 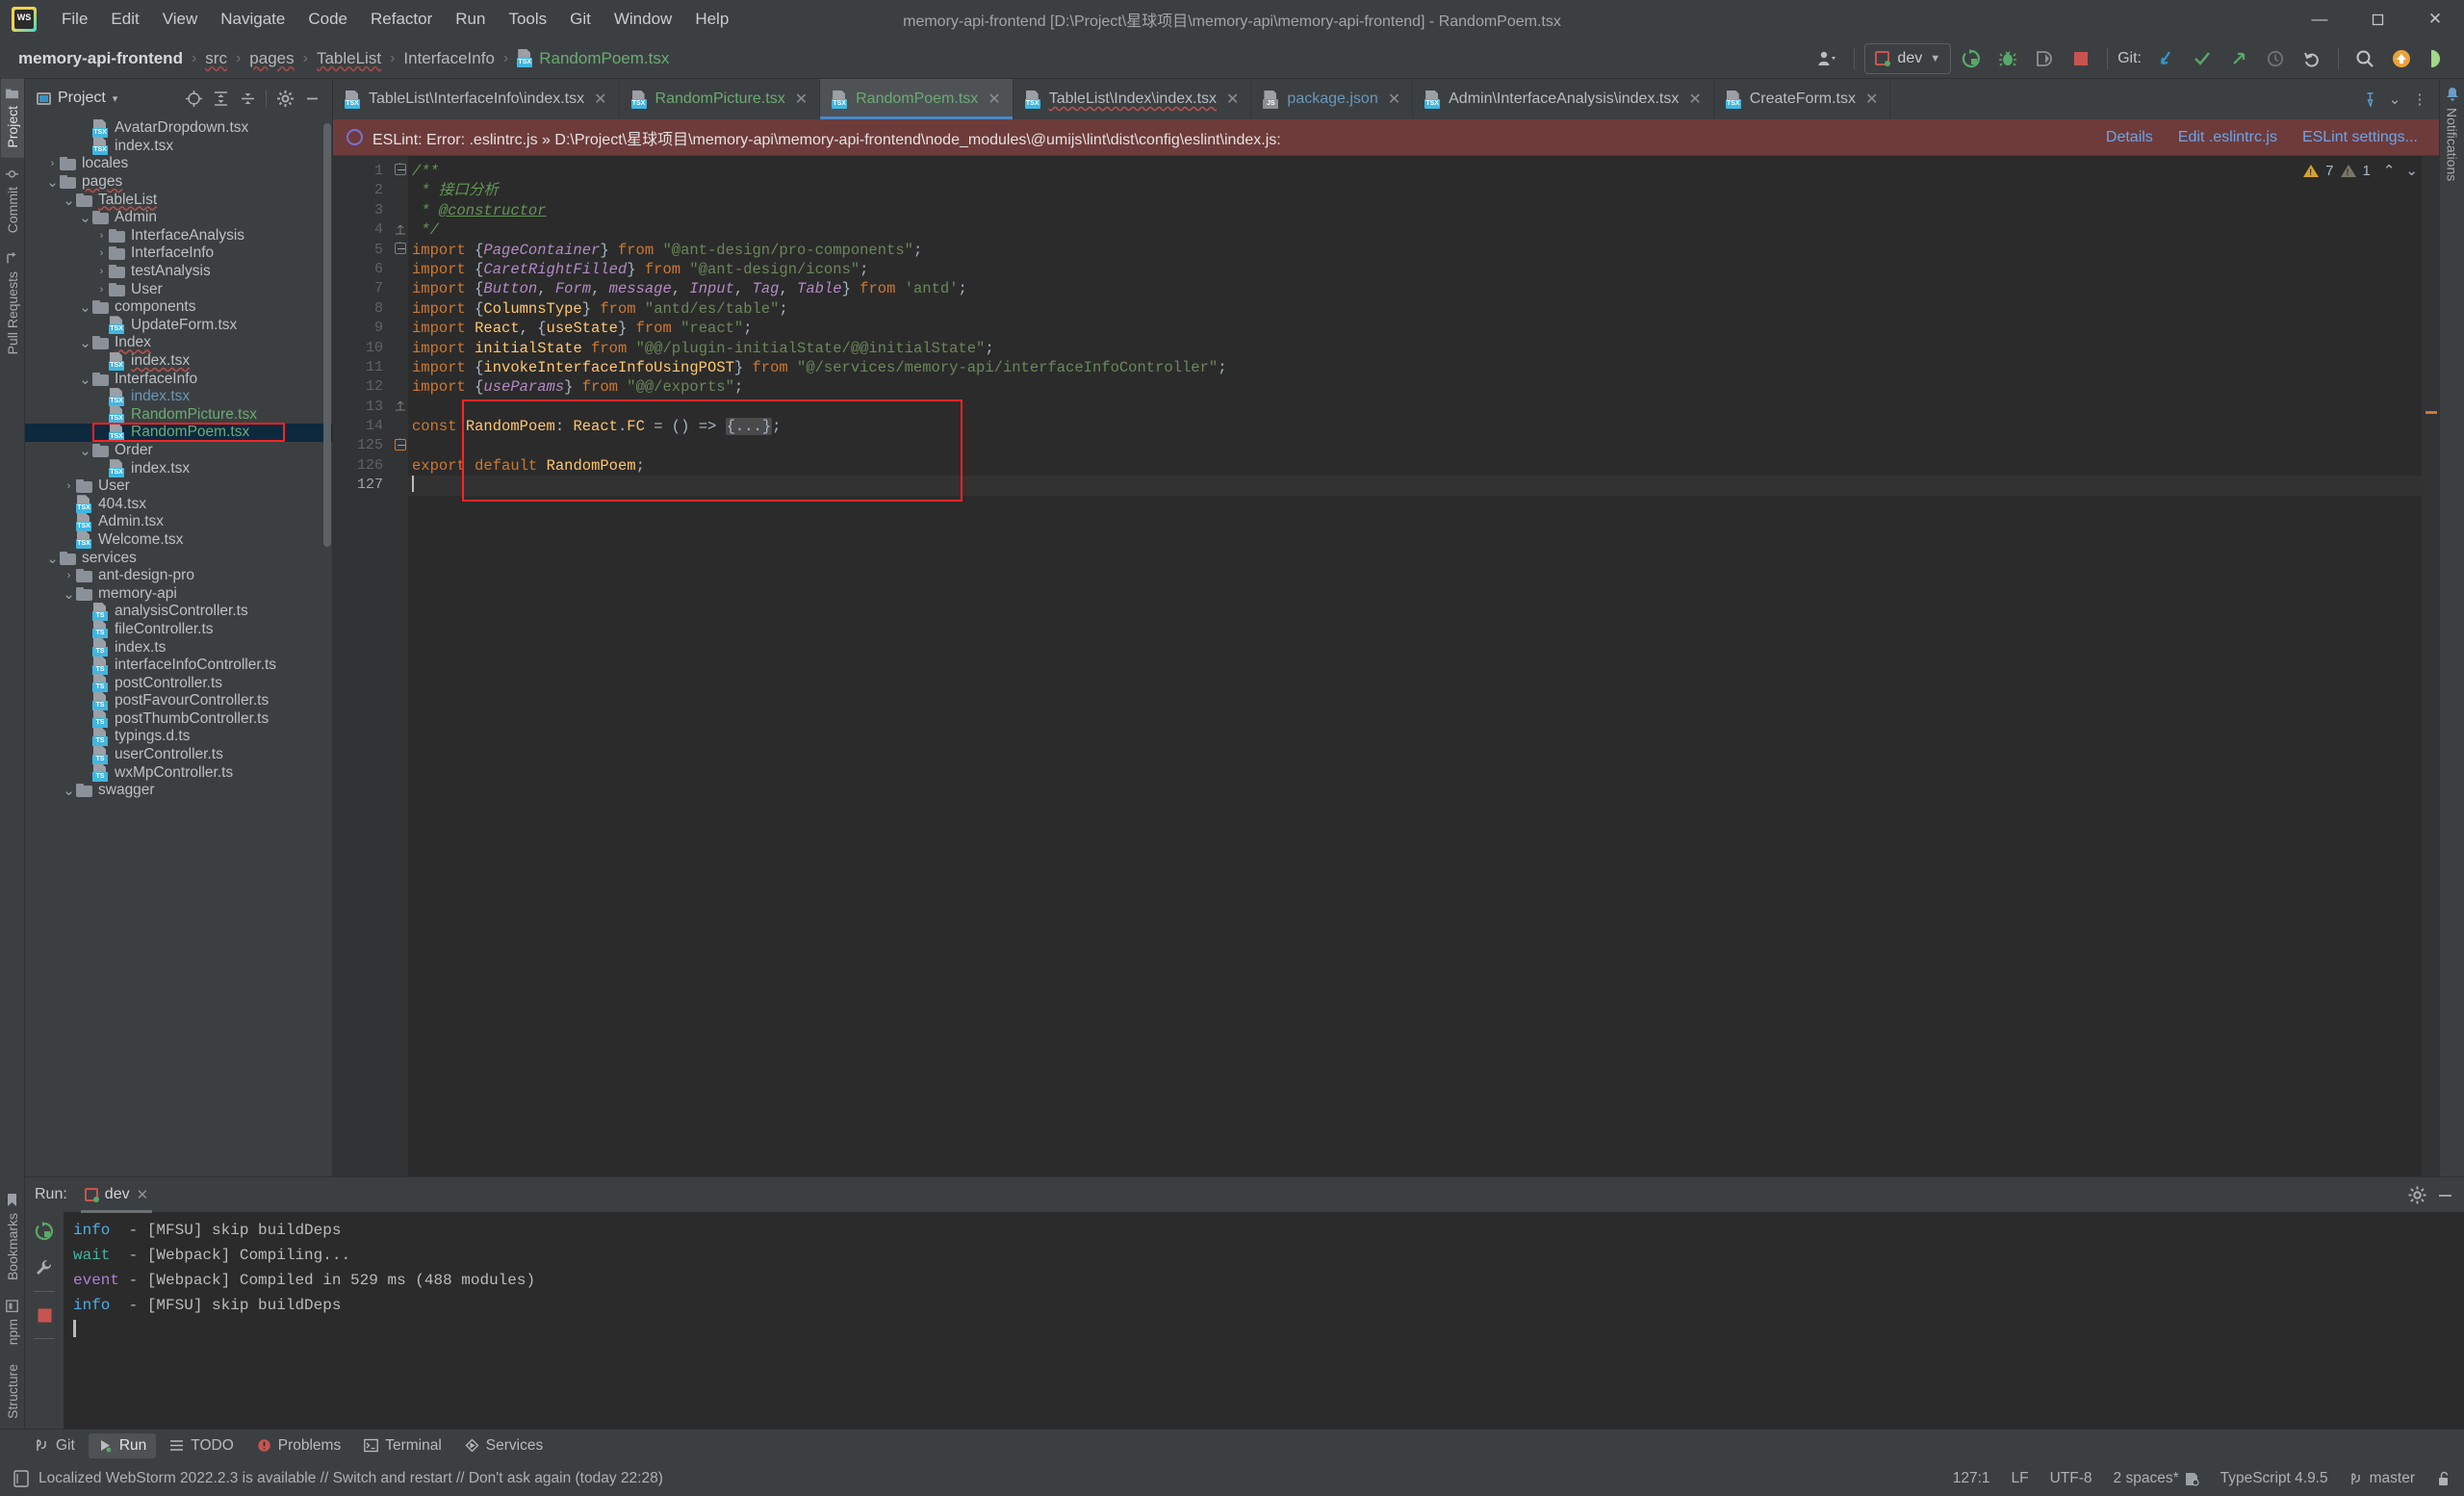 I want to click on git-history-icon, so click(x=2275, y=59).